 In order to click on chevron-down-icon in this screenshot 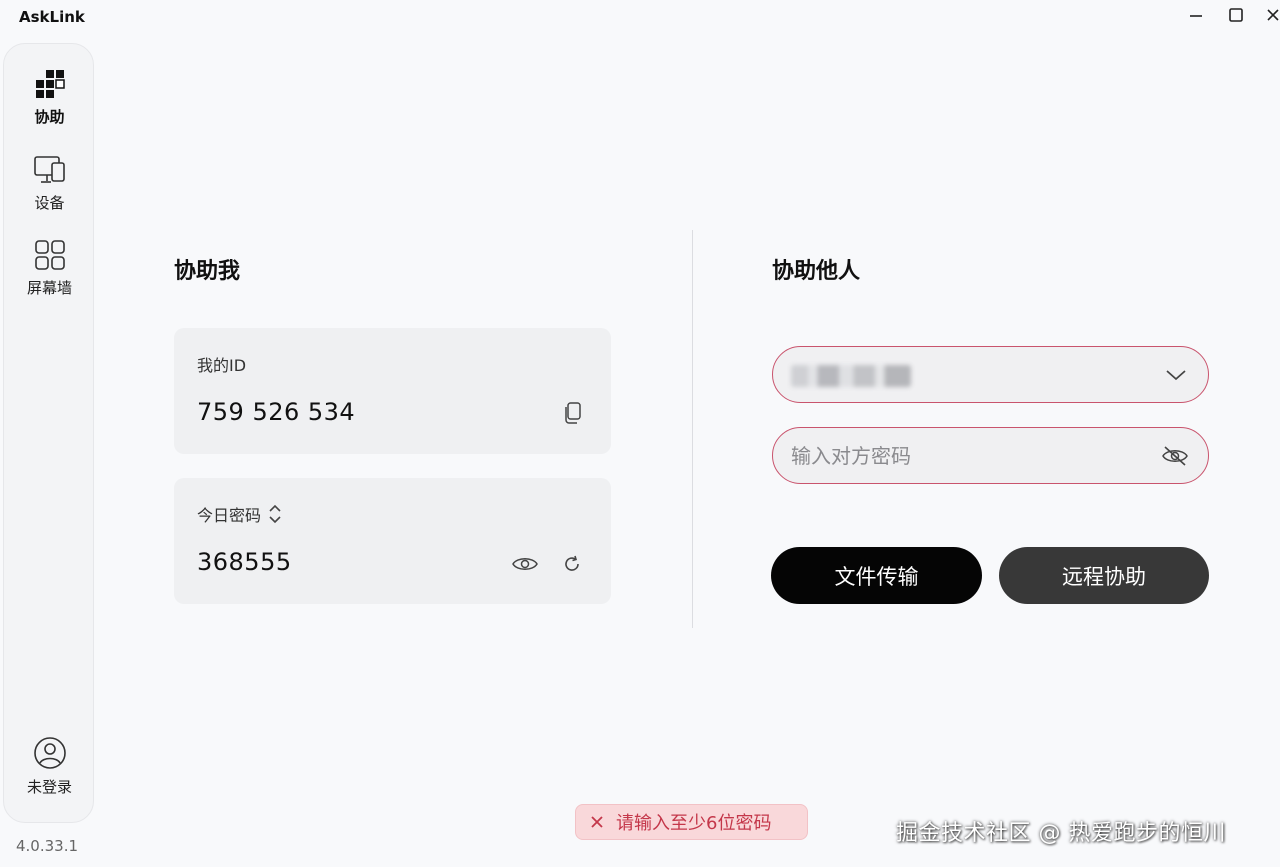, I will do `click(1176, 375)`.